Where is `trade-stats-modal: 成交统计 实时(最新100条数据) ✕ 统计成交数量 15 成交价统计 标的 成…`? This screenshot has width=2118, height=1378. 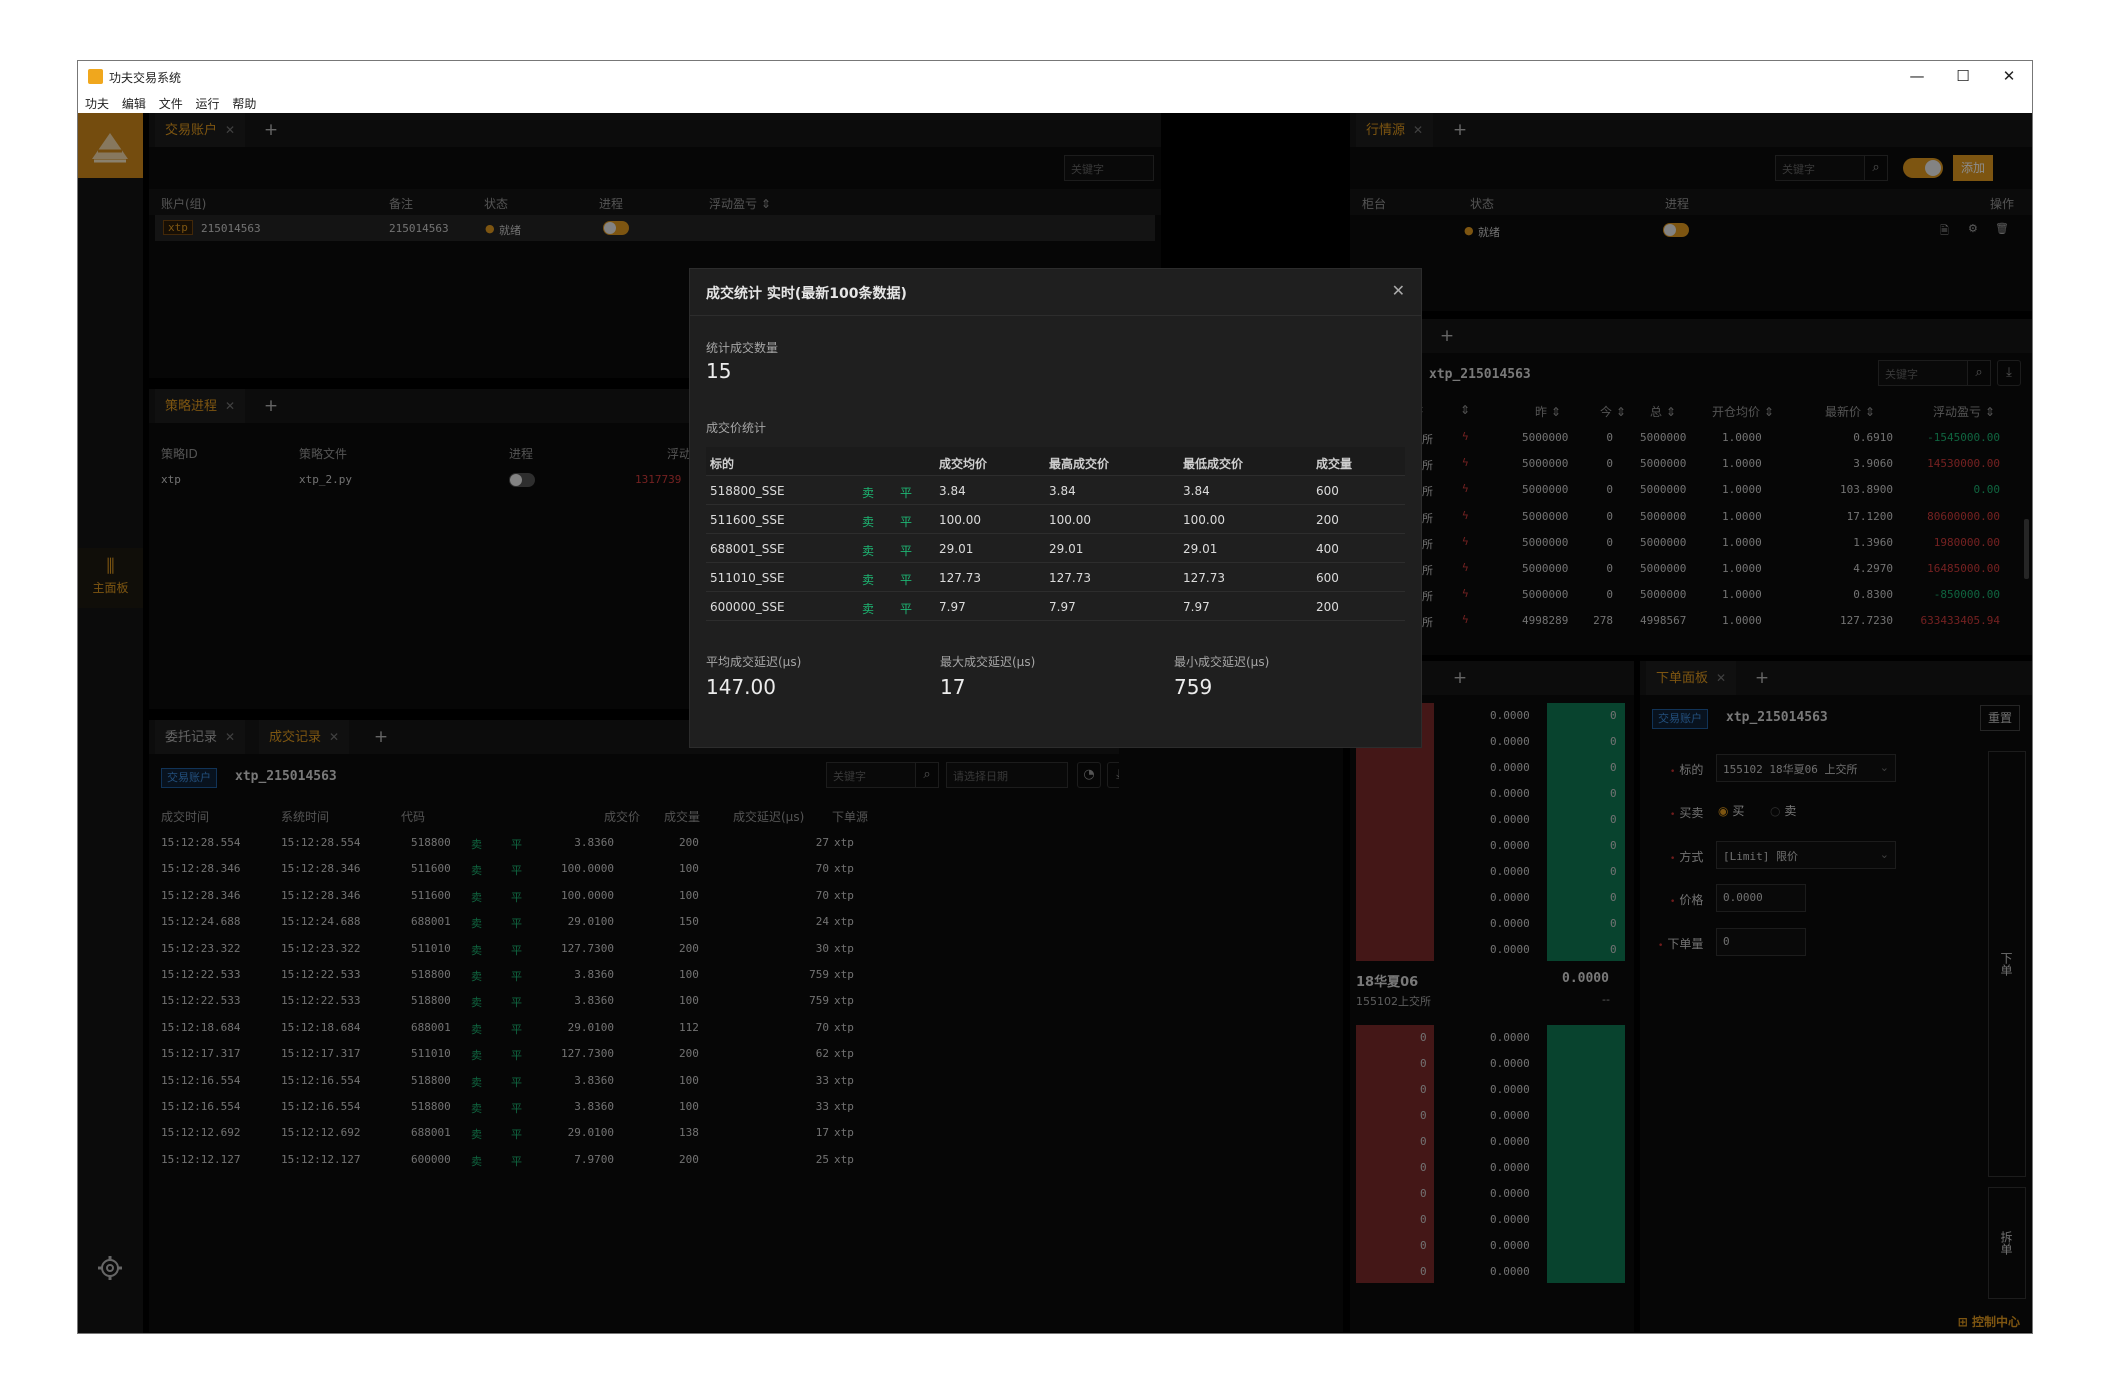 trade-stats-modal: 成交统计 实时(最新100条数据) ✕ 统计成交数量 15 成交价统计 标的 成… is located at coordinates (1055, 508).